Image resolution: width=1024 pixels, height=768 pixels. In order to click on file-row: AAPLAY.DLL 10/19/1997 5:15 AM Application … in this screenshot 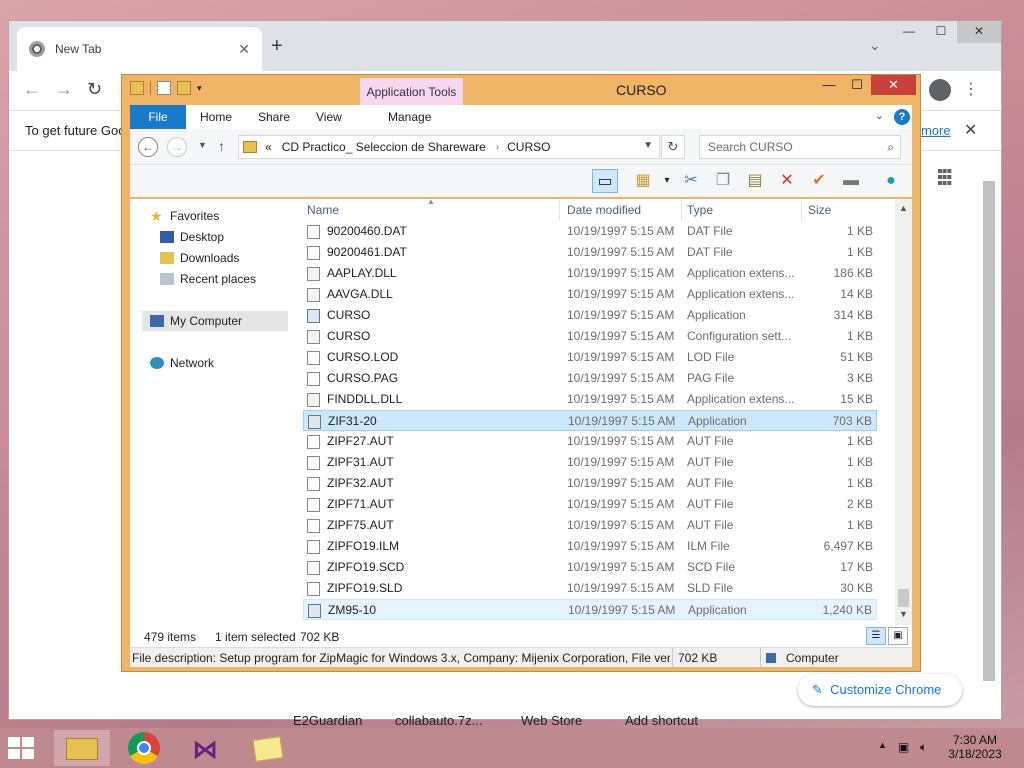, I will do `click(590, 273)`.